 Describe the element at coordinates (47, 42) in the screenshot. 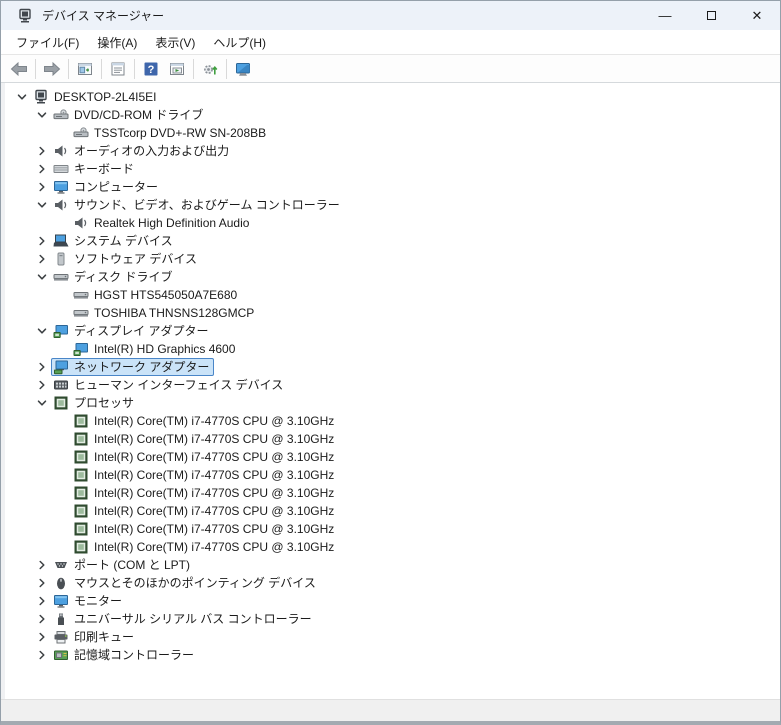

I see `menu-item-file: ファイル(F)` at that location.